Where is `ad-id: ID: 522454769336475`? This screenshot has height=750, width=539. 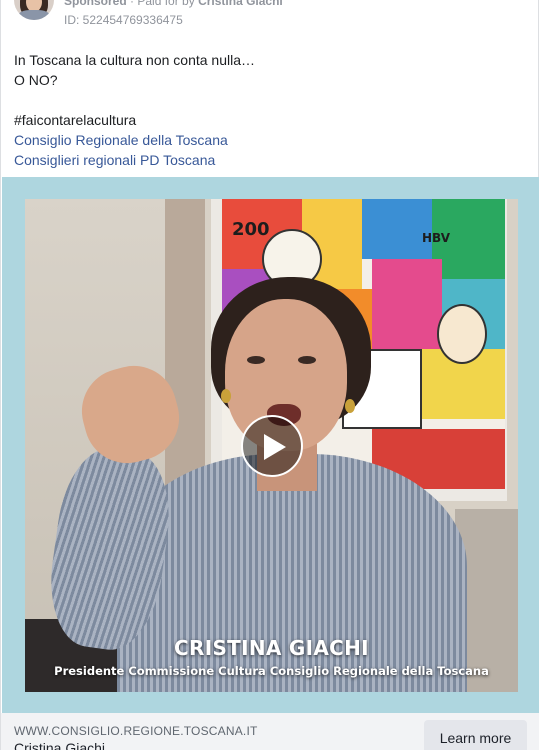
ad-id: ID: 522454769336475 is located at coordinates (123, 20).